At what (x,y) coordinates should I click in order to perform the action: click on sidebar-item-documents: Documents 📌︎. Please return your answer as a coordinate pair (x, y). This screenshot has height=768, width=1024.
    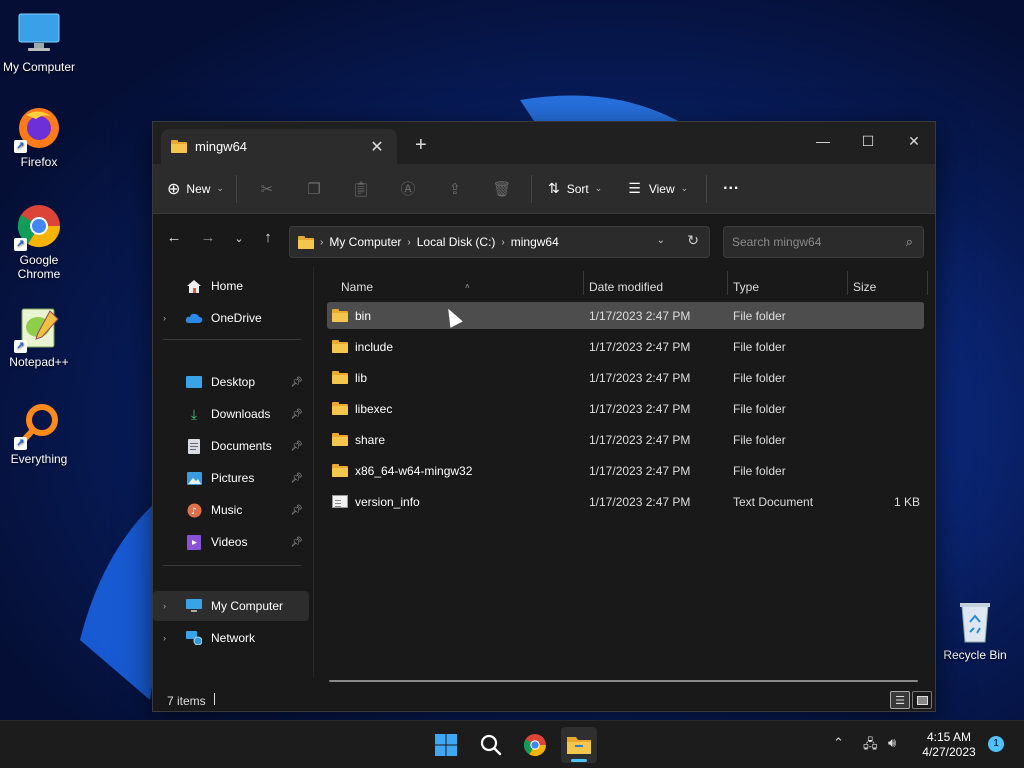
    Looking at the image, I should click on (231, 446).